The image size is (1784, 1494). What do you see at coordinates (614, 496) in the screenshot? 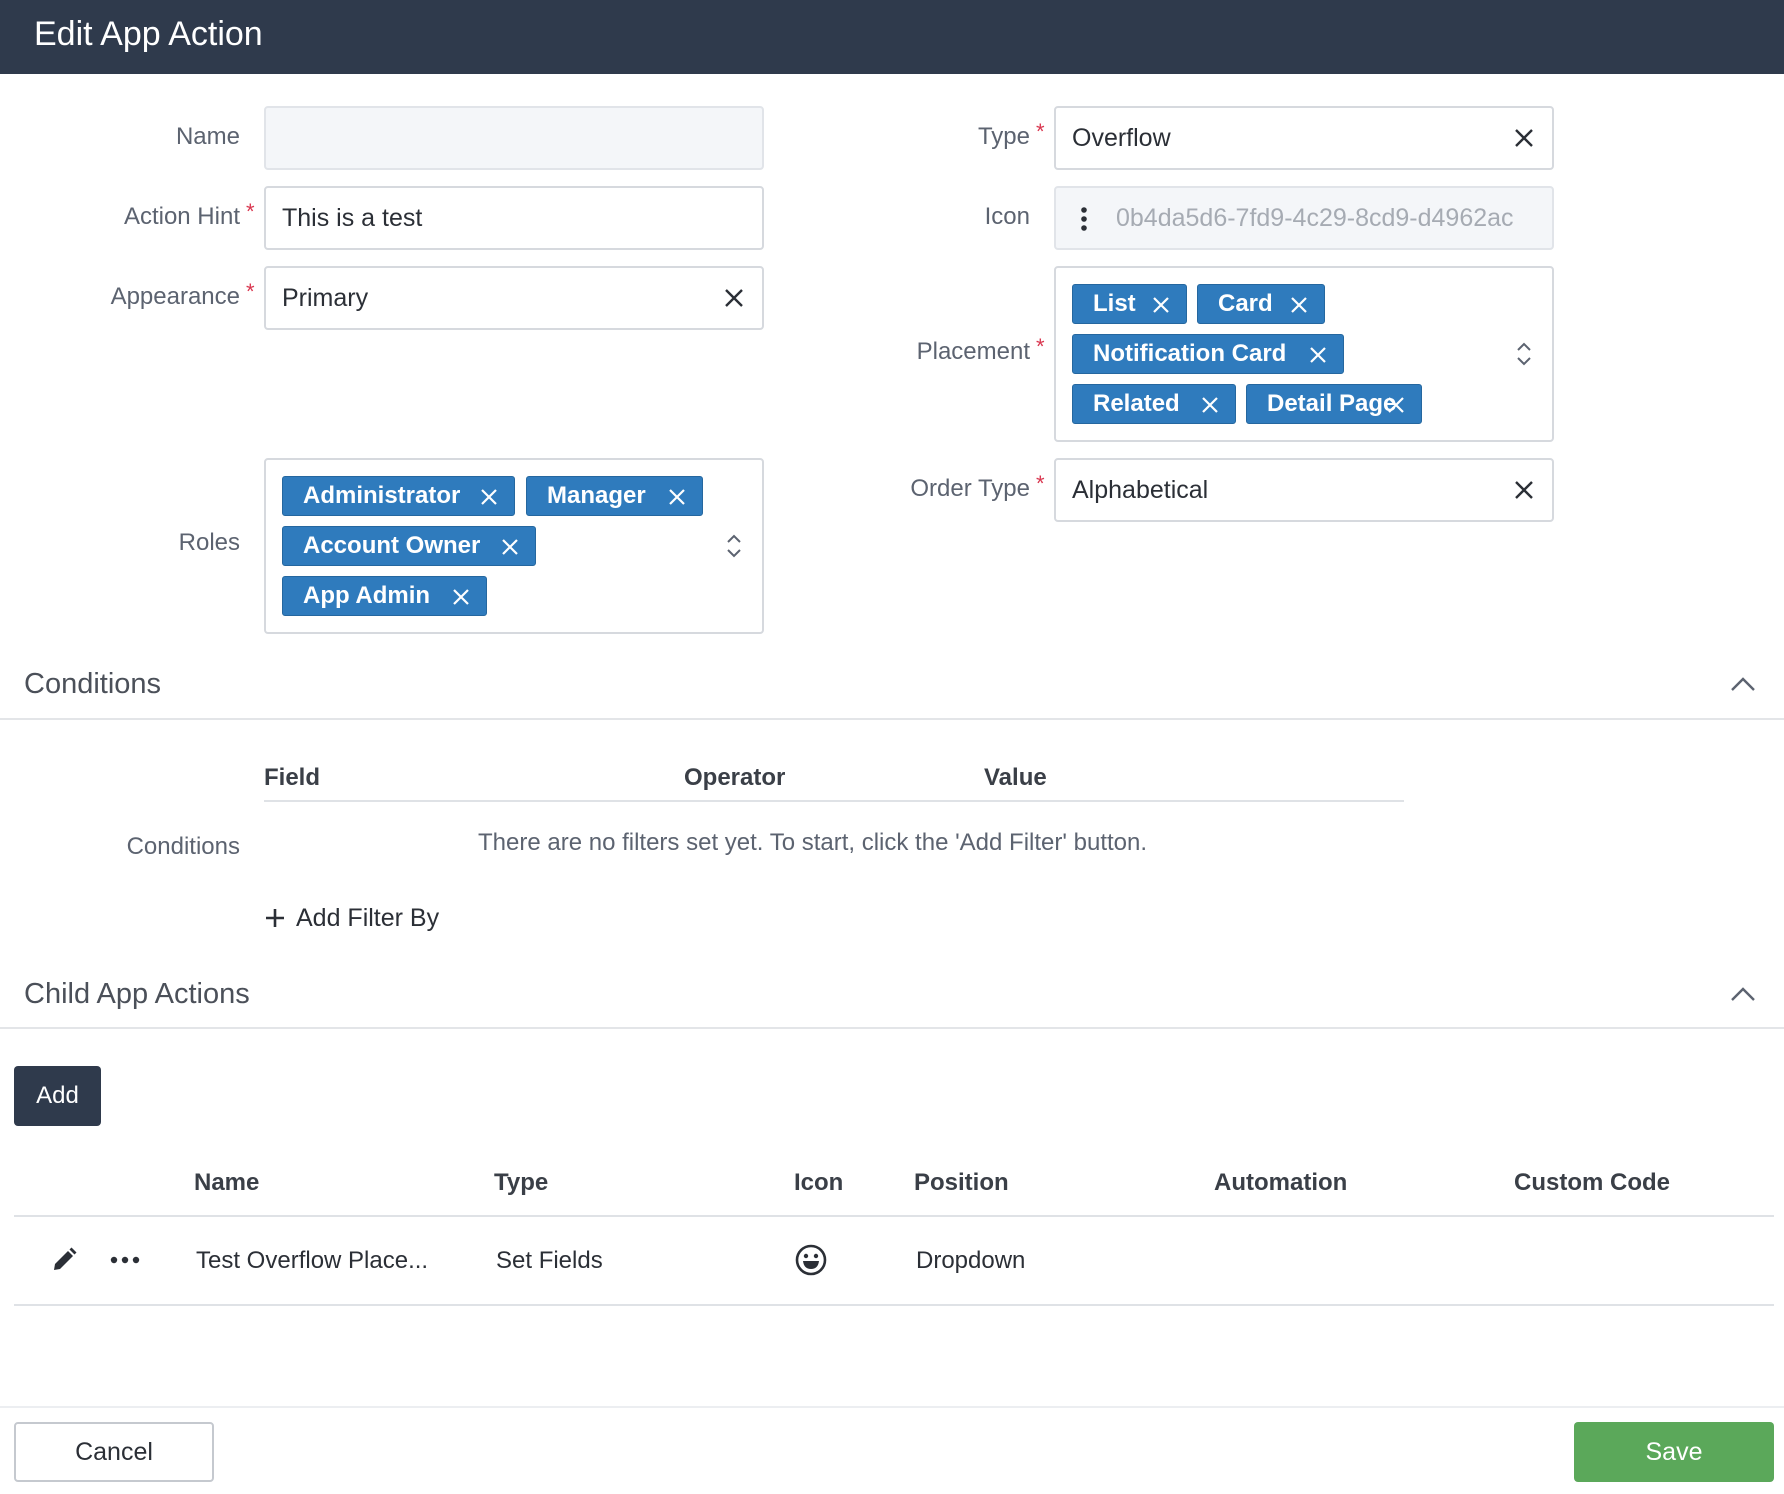
I see `role-chip-manager: Manager` at bounding box center [614, 496].